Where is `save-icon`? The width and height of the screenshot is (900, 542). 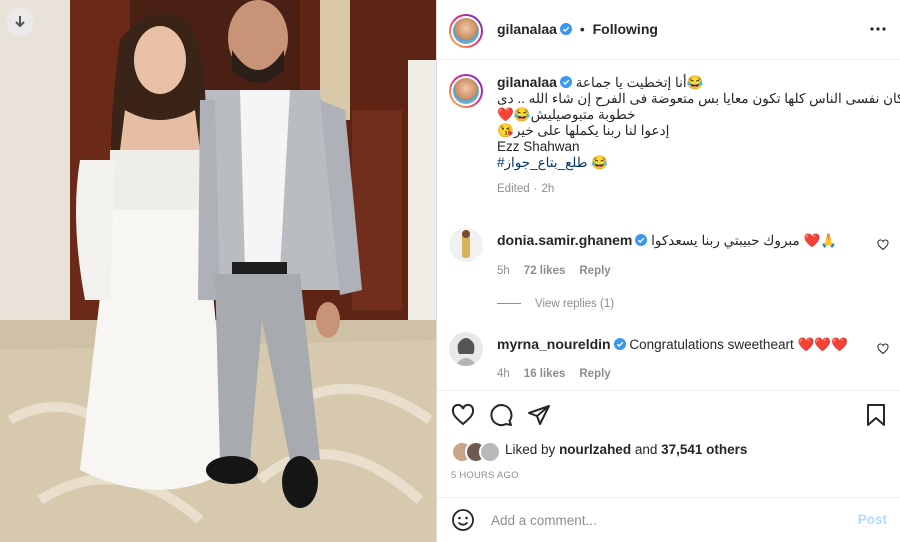
save-icon is located at coordinates (876, 415).